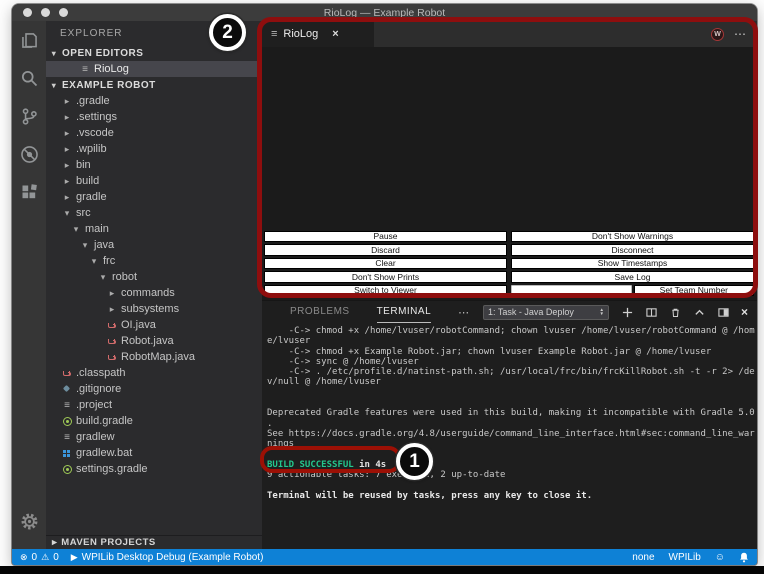 The image size is (764, 574). What do you see at coordinates (74, 556) in the screenshot?
I see `run-icon: ▶` at bounding box center [74, 556].